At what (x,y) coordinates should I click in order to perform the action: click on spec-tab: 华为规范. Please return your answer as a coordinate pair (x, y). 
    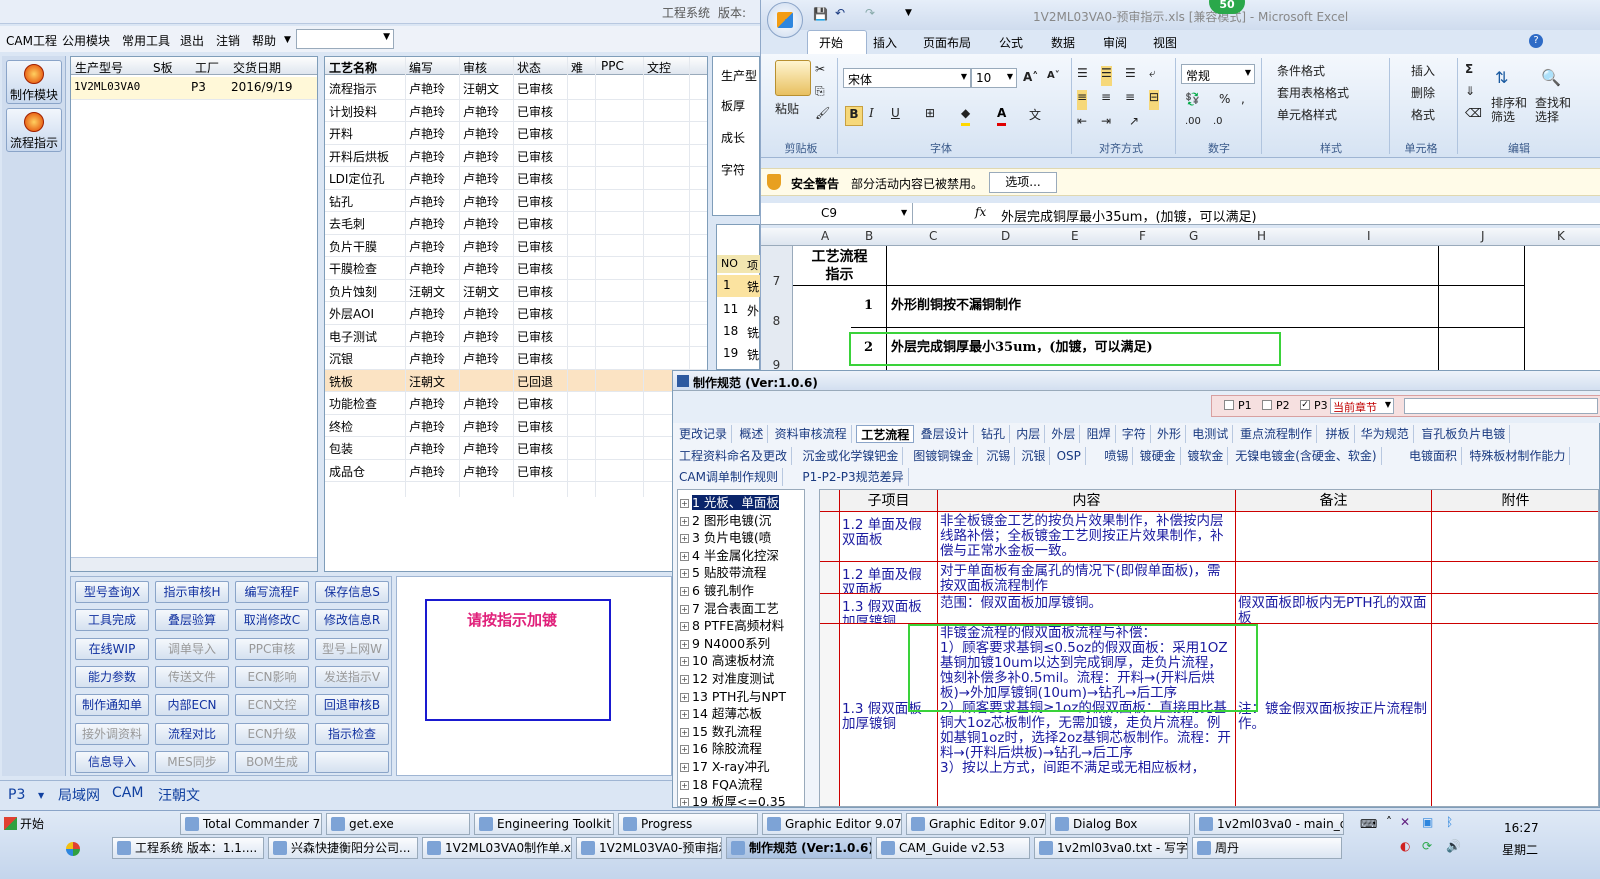
    Looking at the image, I should click on (1385, 434).